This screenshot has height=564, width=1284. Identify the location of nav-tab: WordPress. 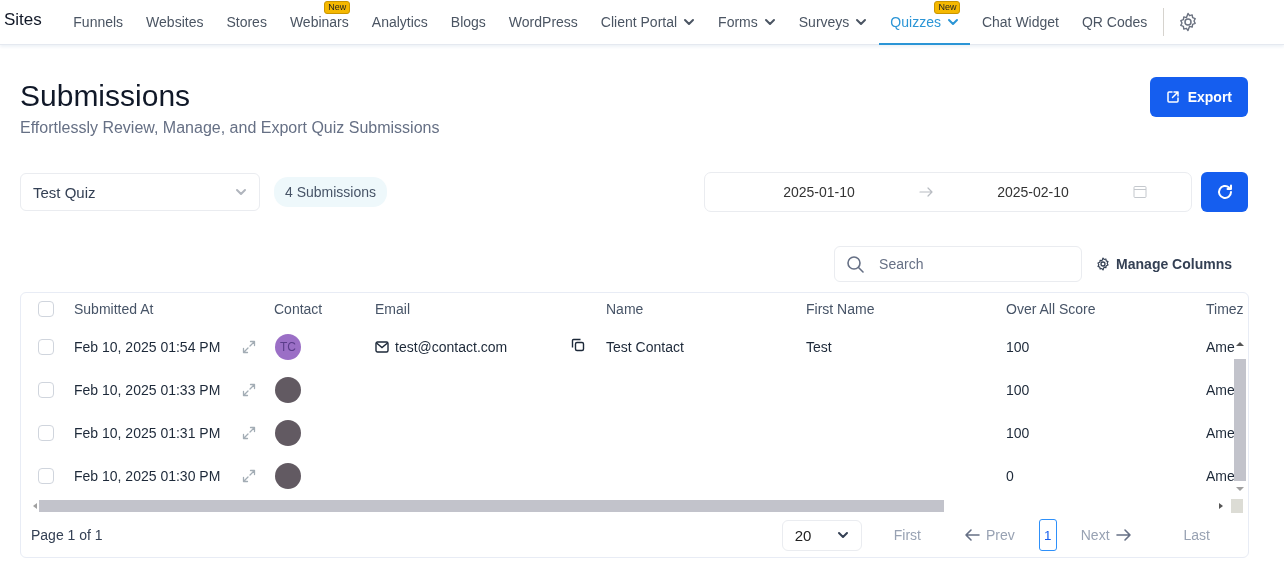
(543, 29).